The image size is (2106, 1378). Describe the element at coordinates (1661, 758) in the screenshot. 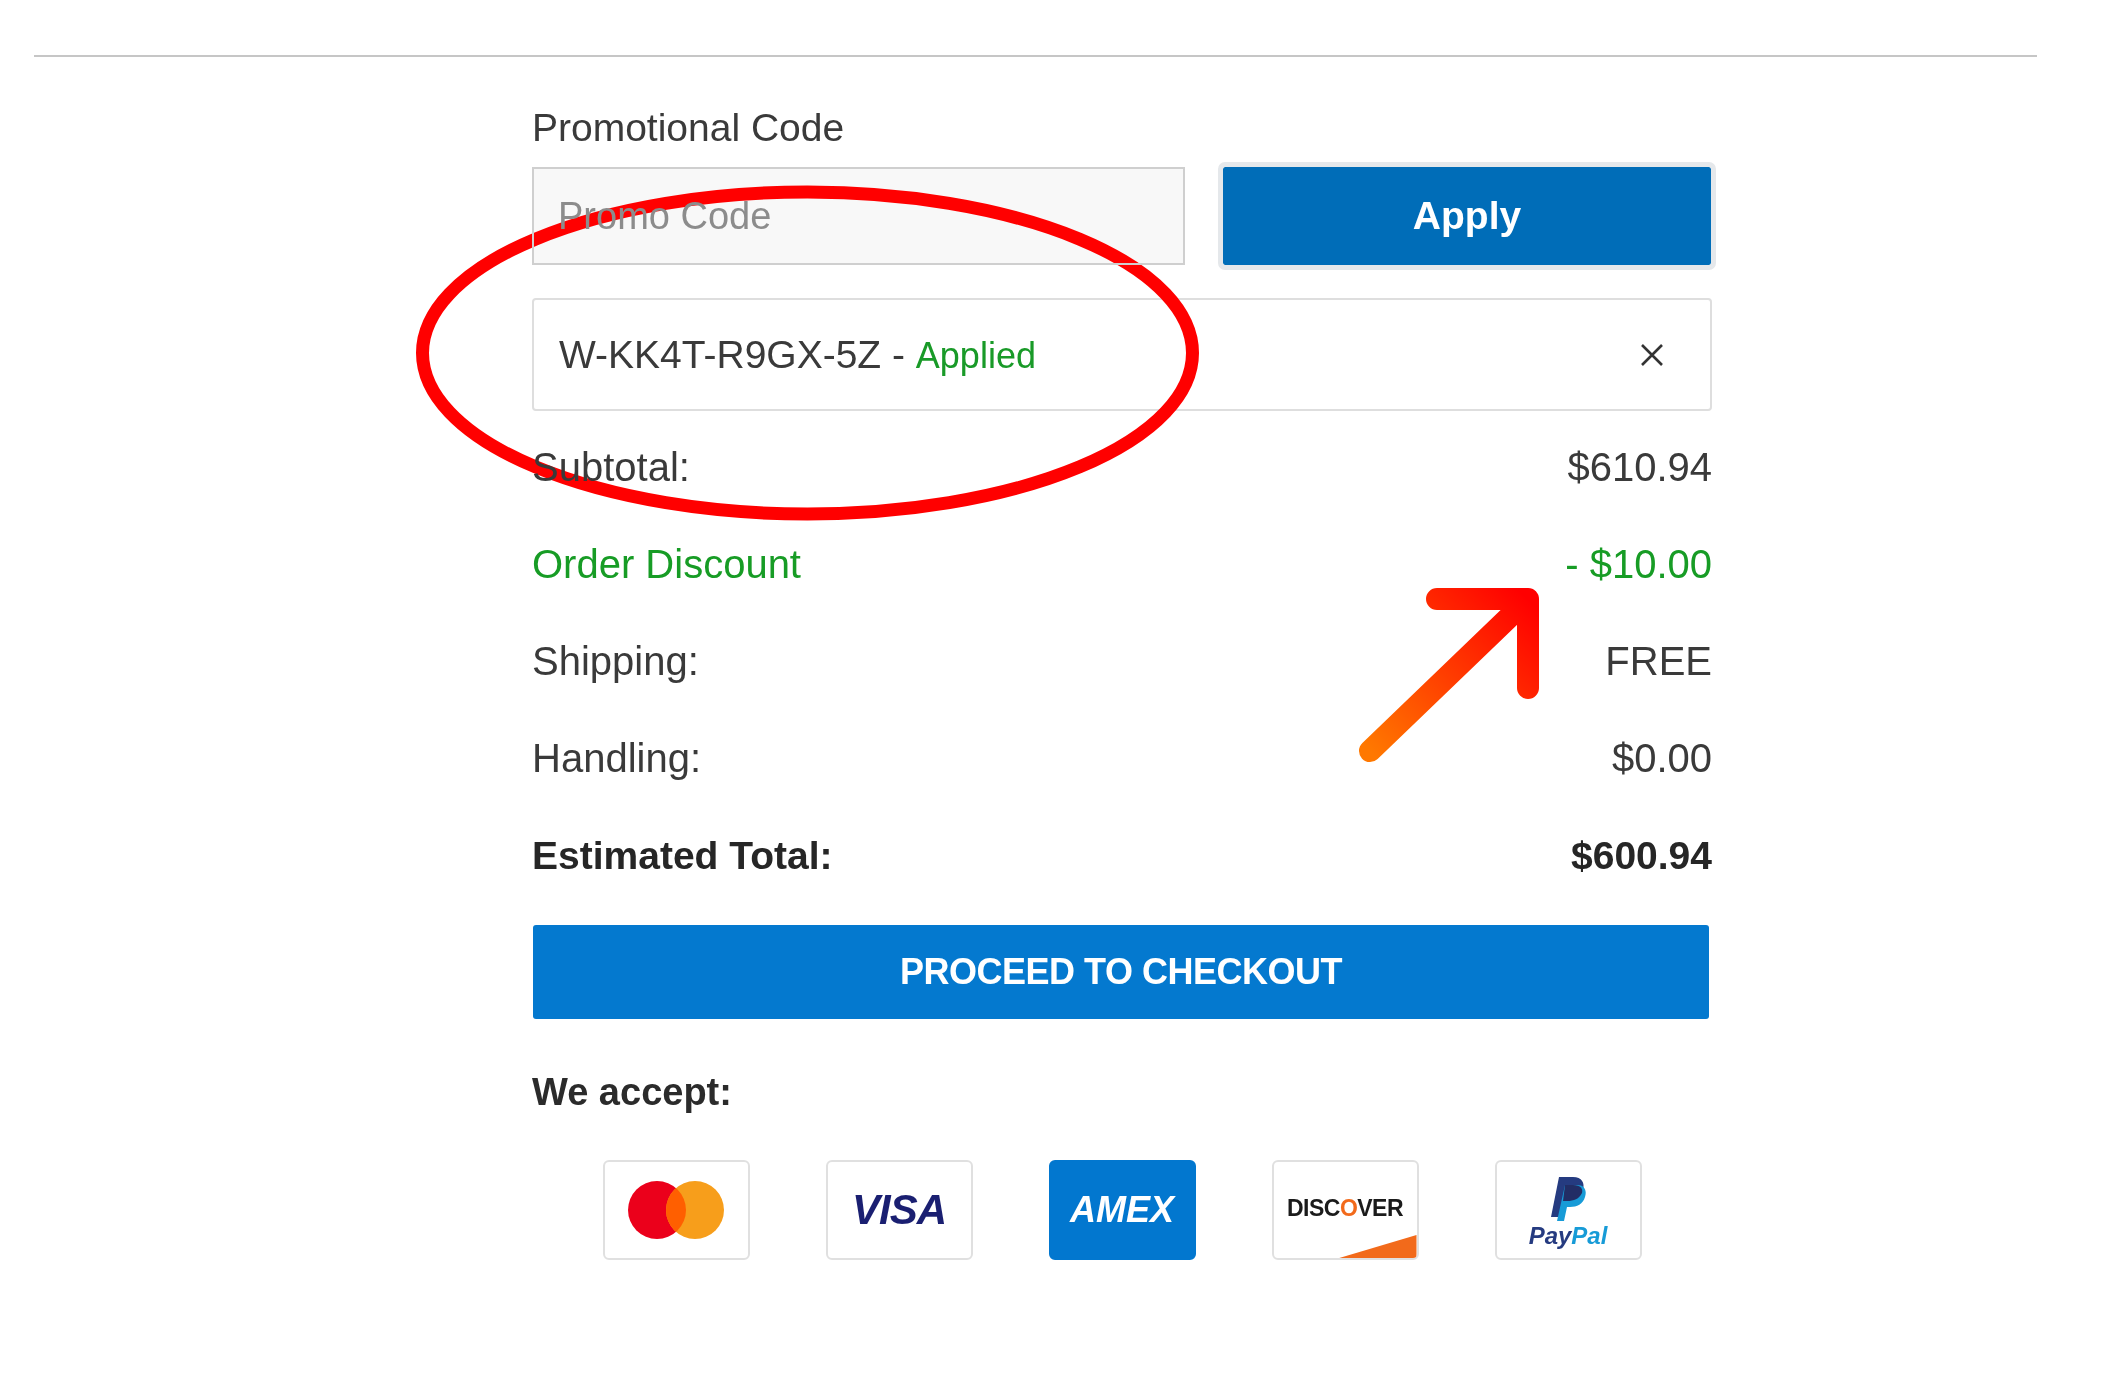

I see `summary-value: $0.00` at that location.